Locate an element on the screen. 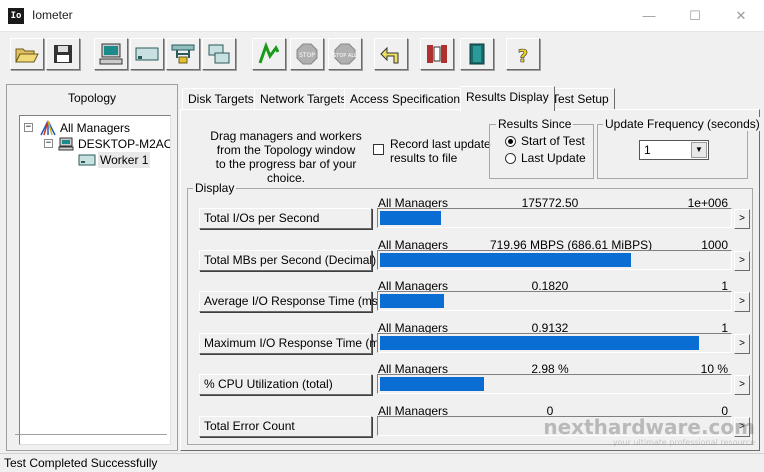  stop-all-button: STOP ALL is located at coordinates (345, 54).